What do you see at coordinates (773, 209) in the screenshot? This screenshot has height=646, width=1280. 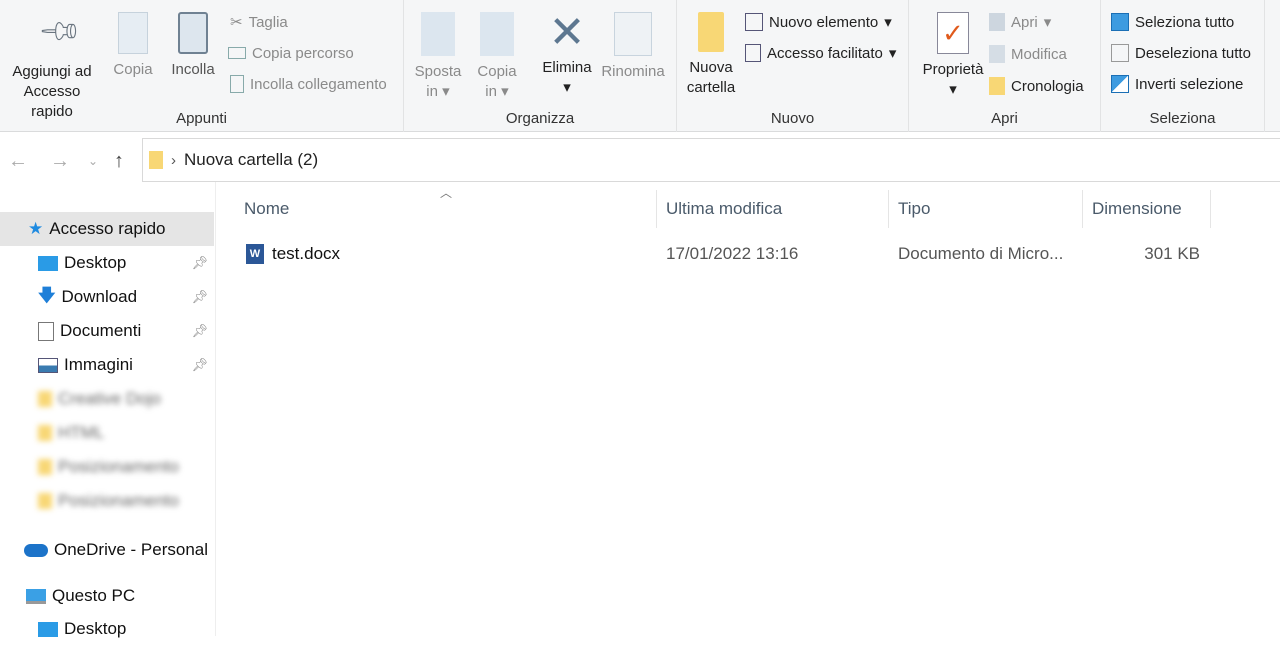 I see `column-header-modified: Ultima modifica` at bounding box center [773, 209].